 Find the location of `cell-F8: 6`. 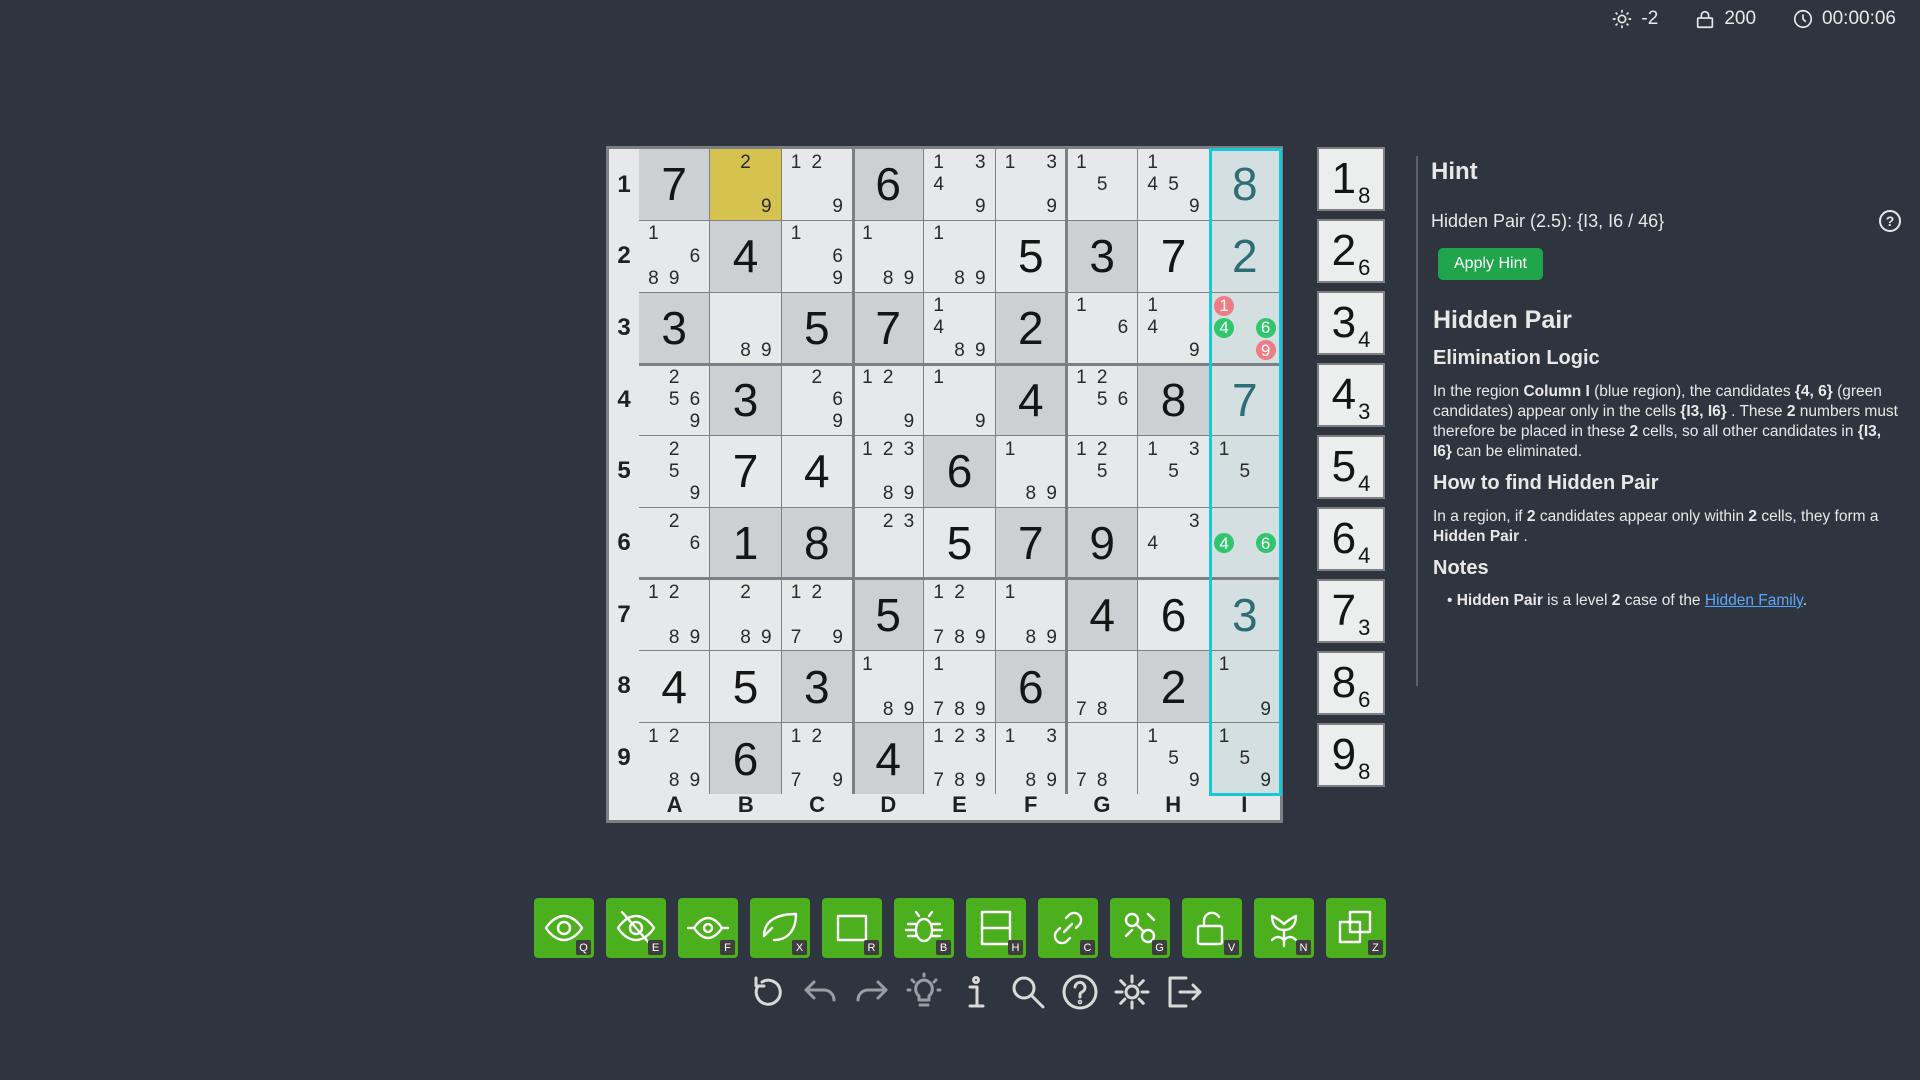

cell-F8: 6 is located at coordinates (1030, 687).